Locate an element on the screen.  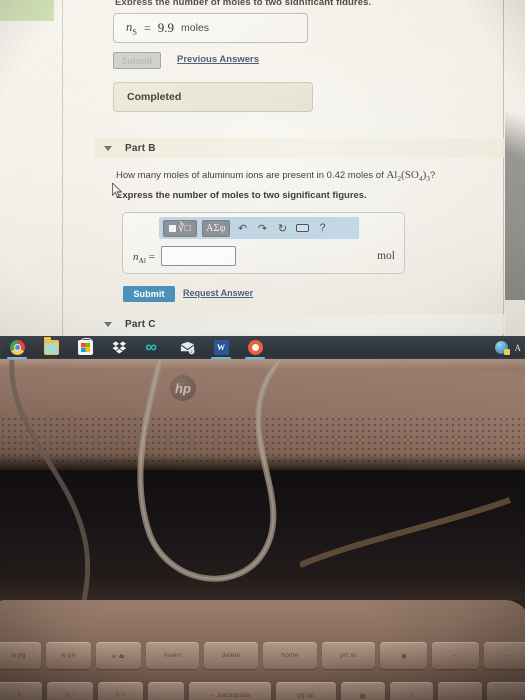
part-b-question-suffix: ? is located at coordinates (433, 175).